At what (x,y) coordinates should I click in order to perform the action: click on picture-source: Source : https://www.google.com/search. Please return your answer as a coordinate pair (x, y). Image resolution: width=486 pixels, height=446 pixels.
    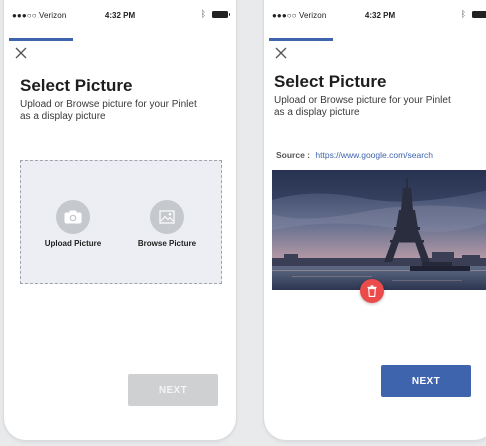
    Looking at the image, I should click on (354, 155).